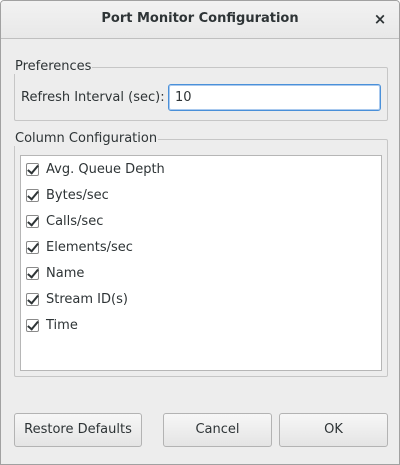 The width and height of the screenshot is (400, 465). Describe the element at coordinates (93, 97) in the screenshot. I see `refresh-interval-label: Refresh Interval (sec):` at that location.